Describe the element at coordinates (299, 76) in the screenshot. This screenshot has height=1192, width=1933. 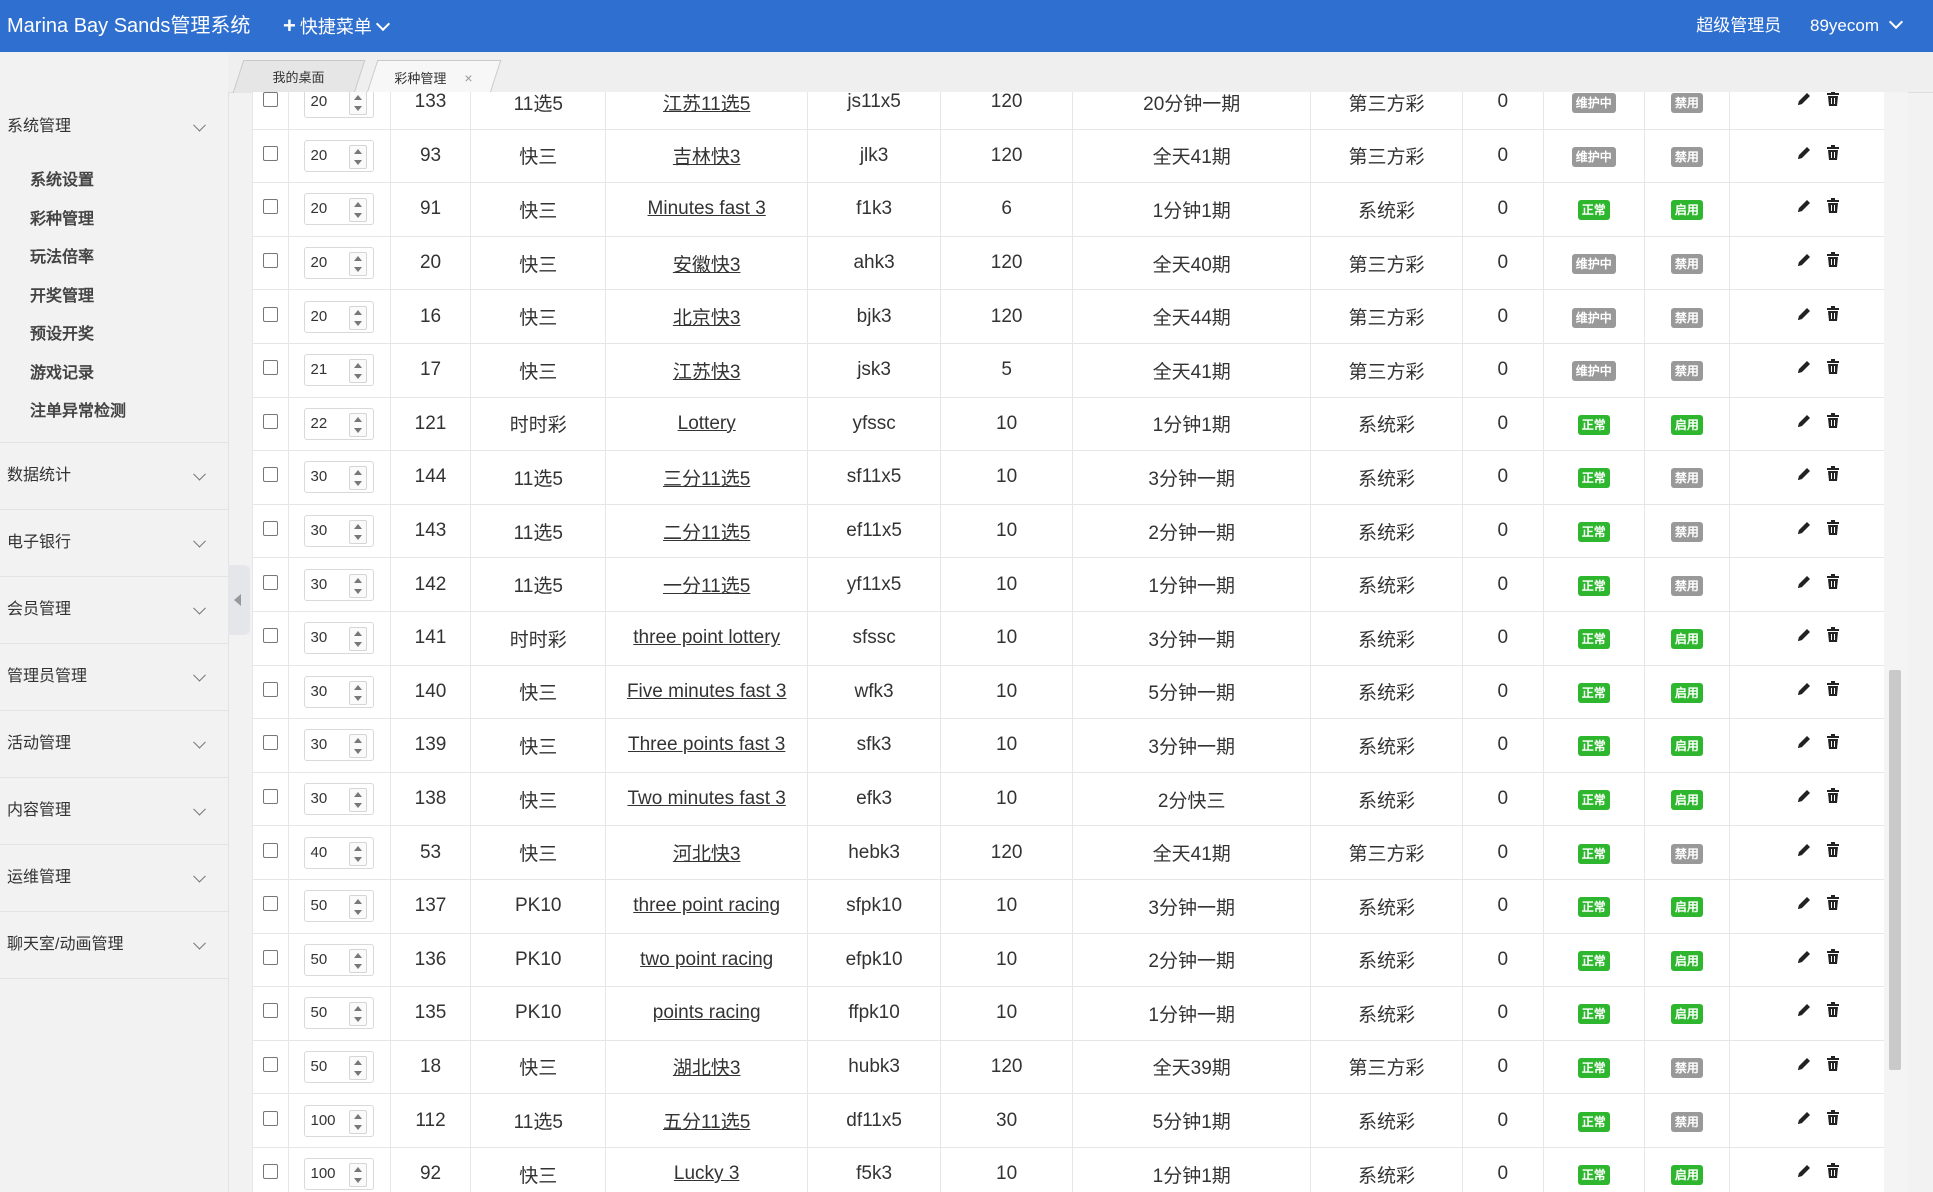
I see `tab-desktop: 我的桌面` at that location.